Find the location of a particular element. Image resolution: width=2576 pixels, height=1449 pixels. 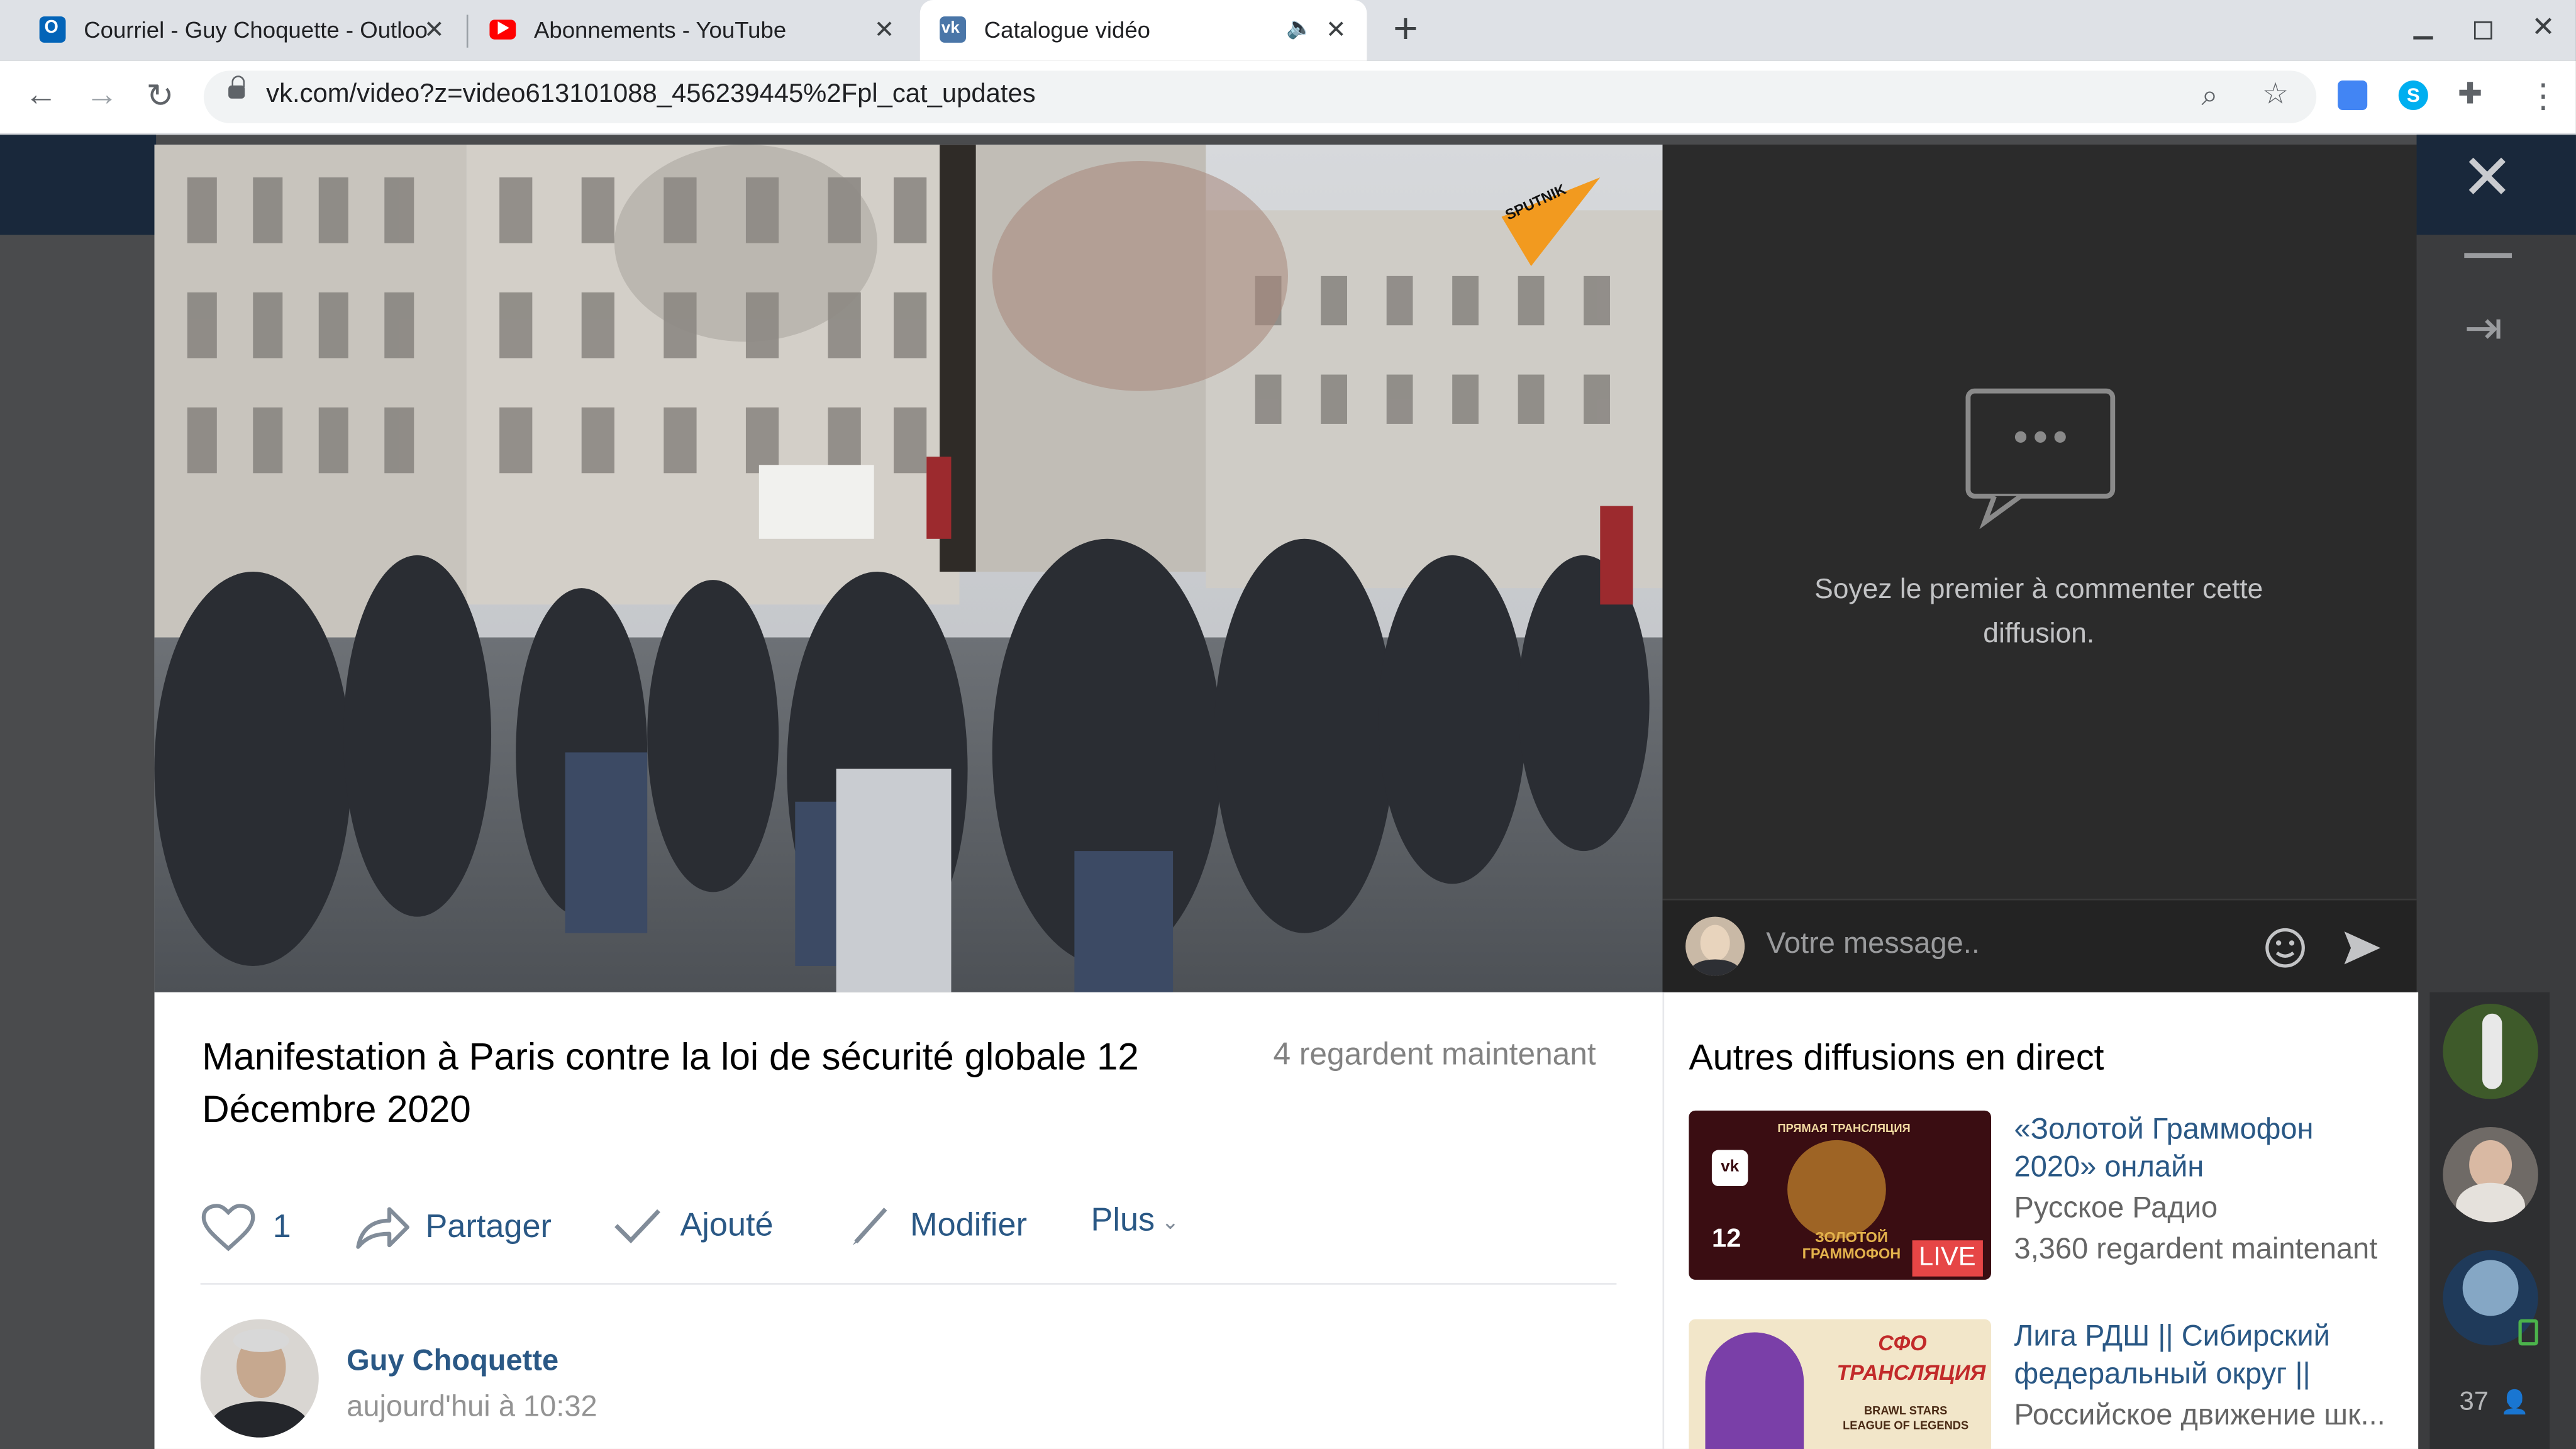

online-indicator is located at coordinates (2528, 1332).